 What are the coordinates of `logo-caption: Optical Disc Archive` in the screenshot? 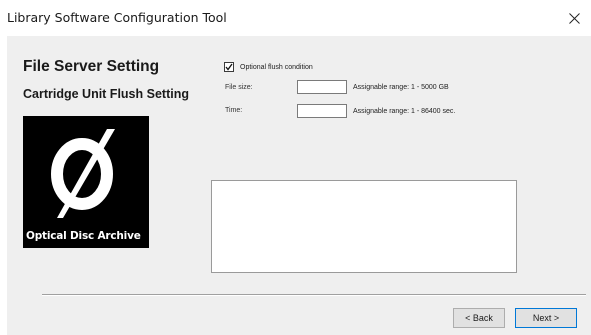 It's located at (83, 236).